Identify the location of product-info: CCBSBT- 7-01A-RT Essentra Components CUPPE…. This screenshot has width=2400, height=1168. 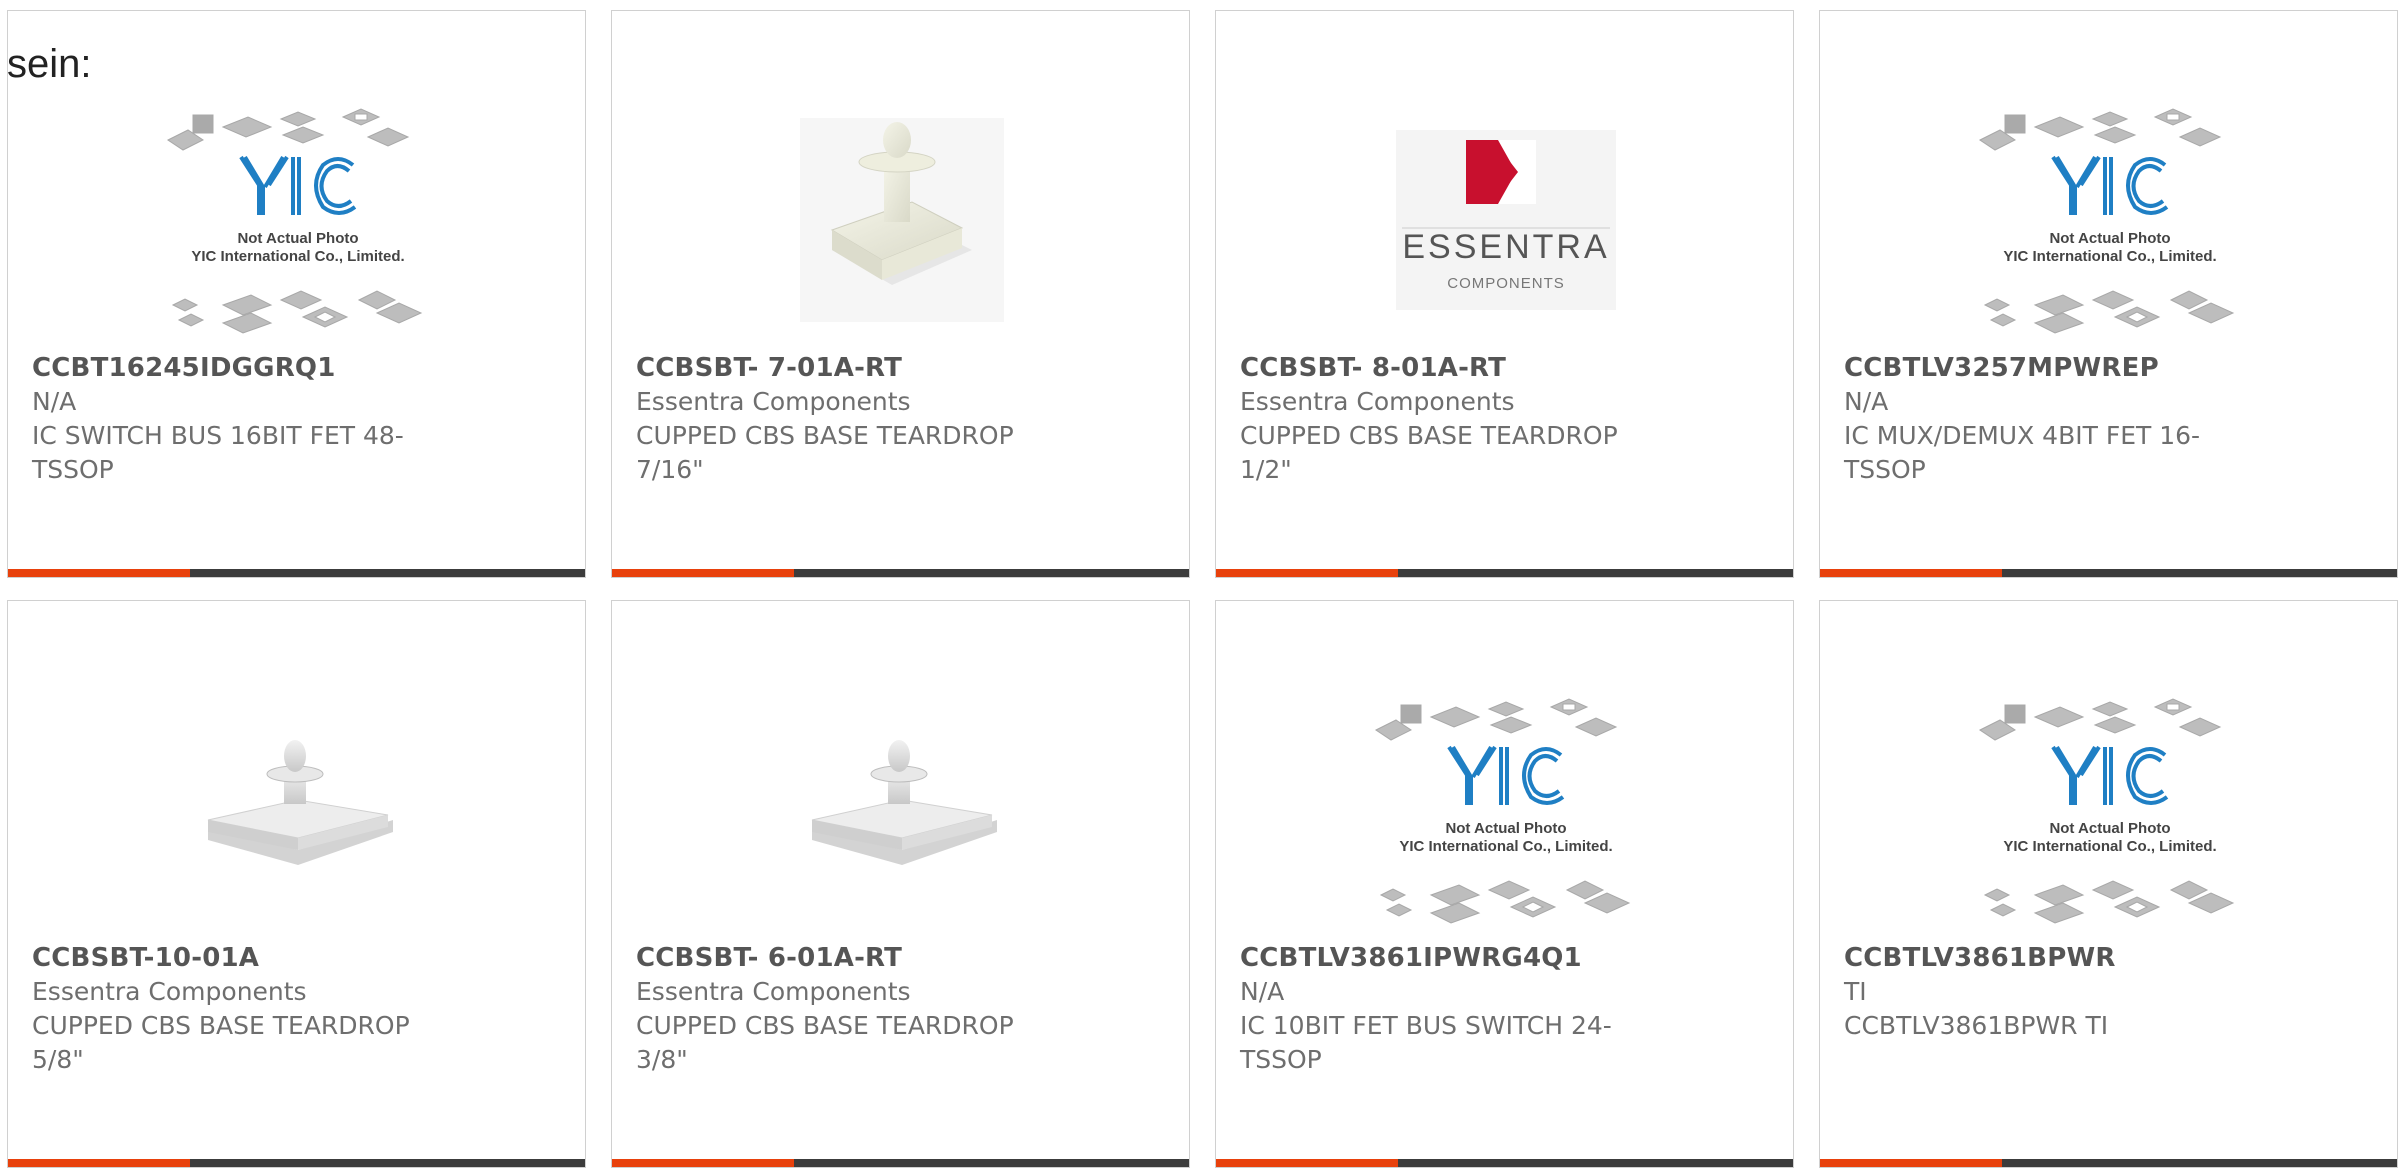
(900, 419).